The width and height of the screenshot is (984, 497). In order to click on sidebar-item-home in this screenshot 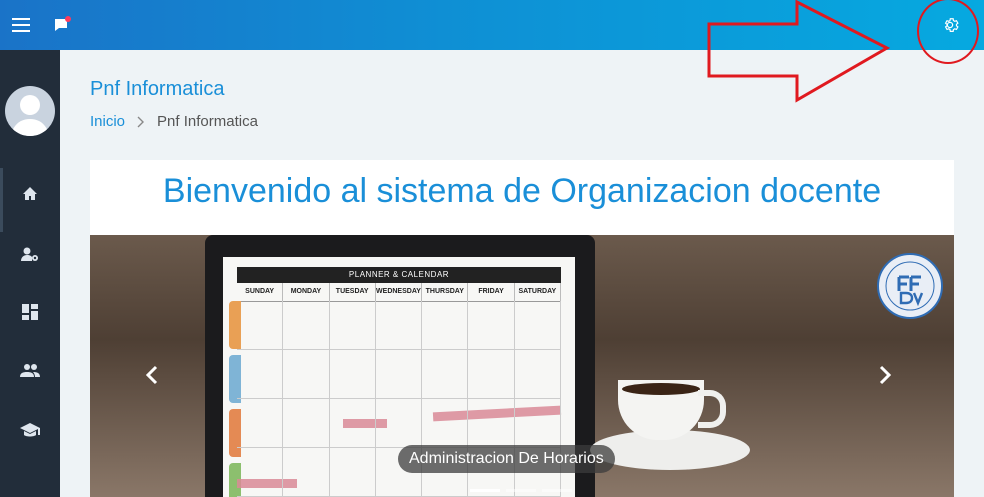, I will do `click(30, 194)`.